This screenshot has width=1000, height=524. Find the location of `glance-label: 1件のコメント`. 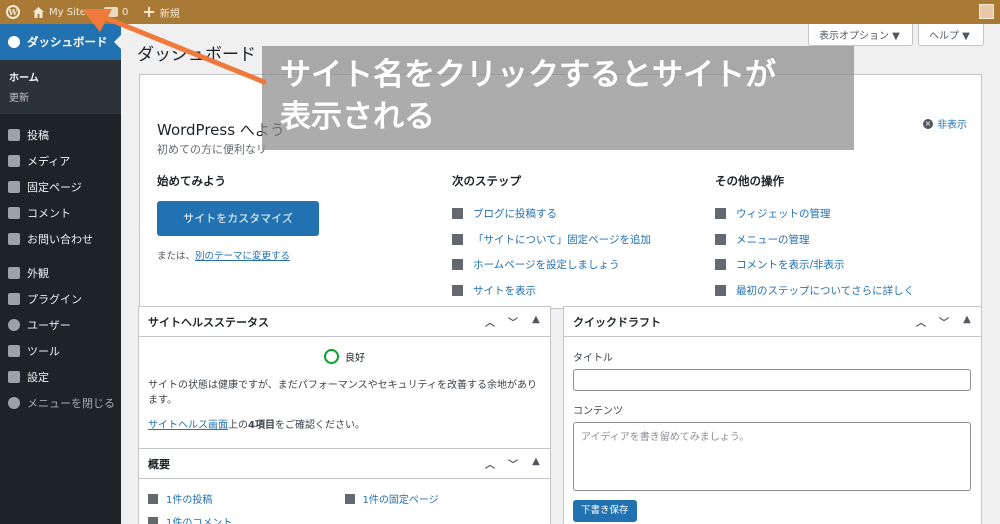

glance-label: 1件のコメント is located at coordinates (199, 521).